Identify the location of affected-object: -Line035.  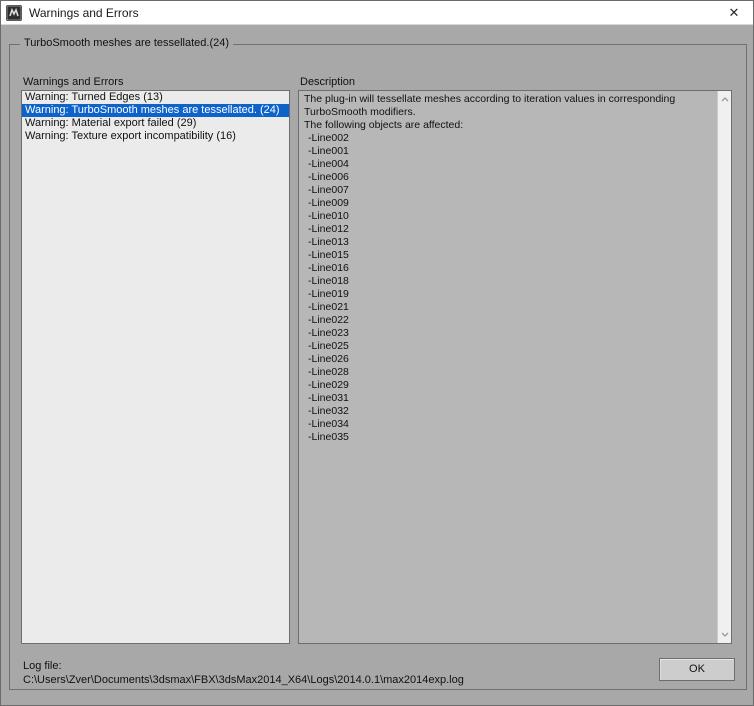
(328, 437).